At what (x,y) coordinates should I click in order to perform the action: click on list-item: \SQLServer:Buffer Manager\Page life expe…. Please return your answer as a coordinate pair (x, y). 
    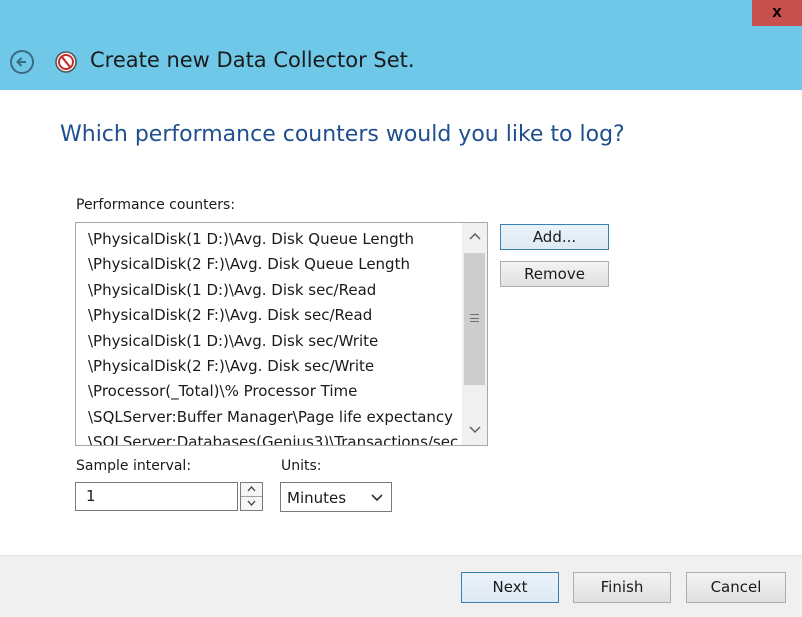
    Looking at the image, I should click on (269, 417).